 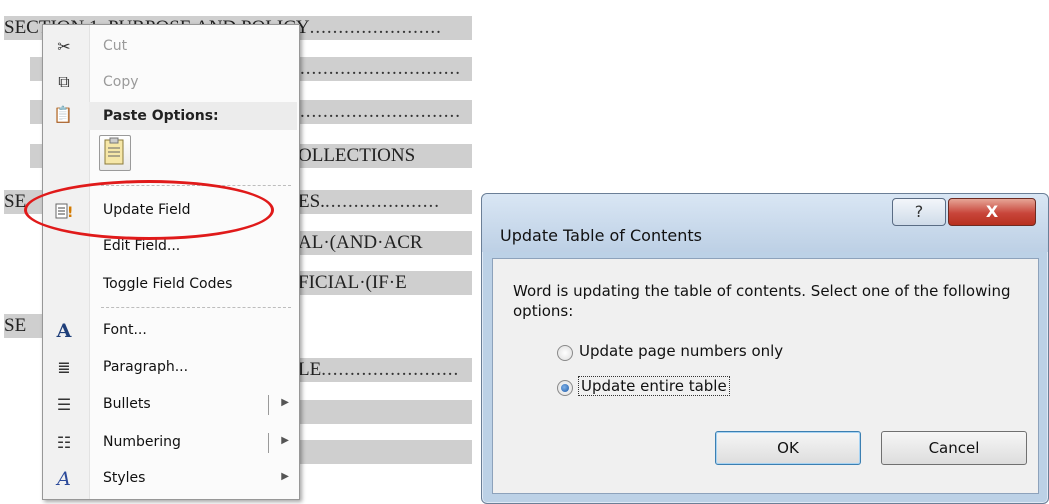 I want to click on menu-item-label: Numbering, so click(x=142, y=442).